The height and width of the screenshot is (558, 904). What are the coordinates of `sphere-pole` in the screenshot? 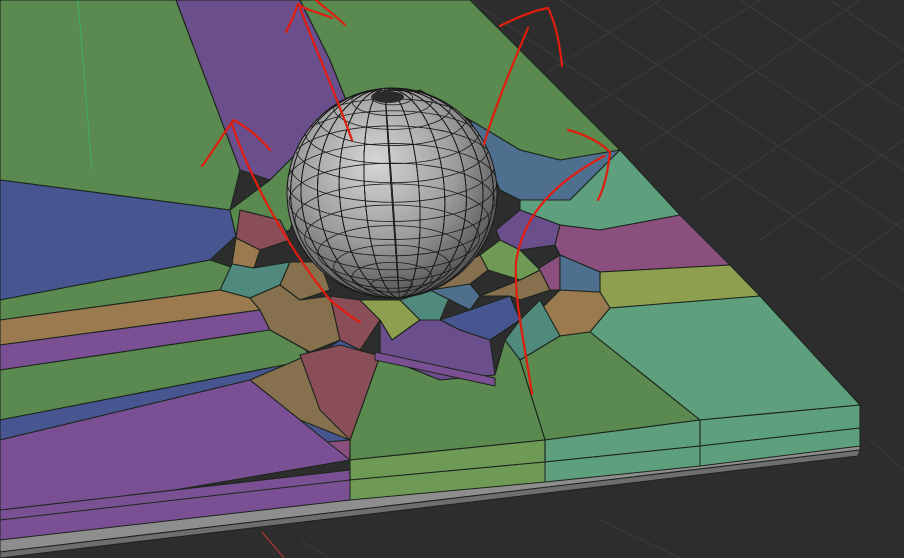 It's located at (388, 97).